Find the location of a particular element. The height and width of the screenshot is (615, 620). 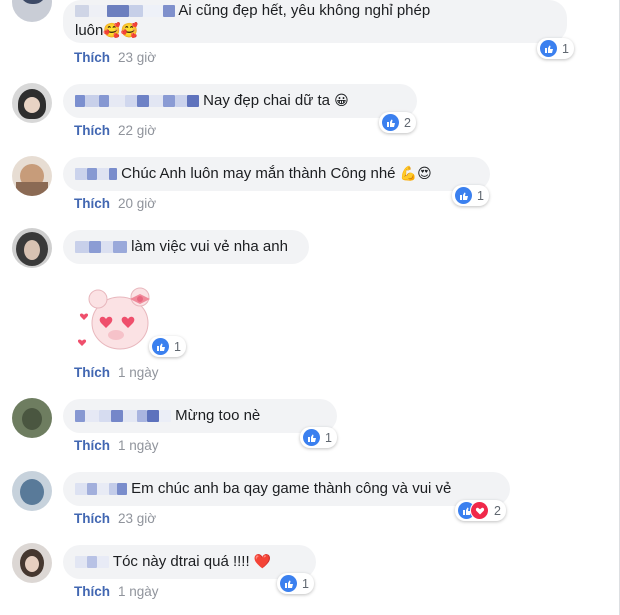

comment-text: Nay đẹp chai dữ ta is located at coordinates (266, 100).